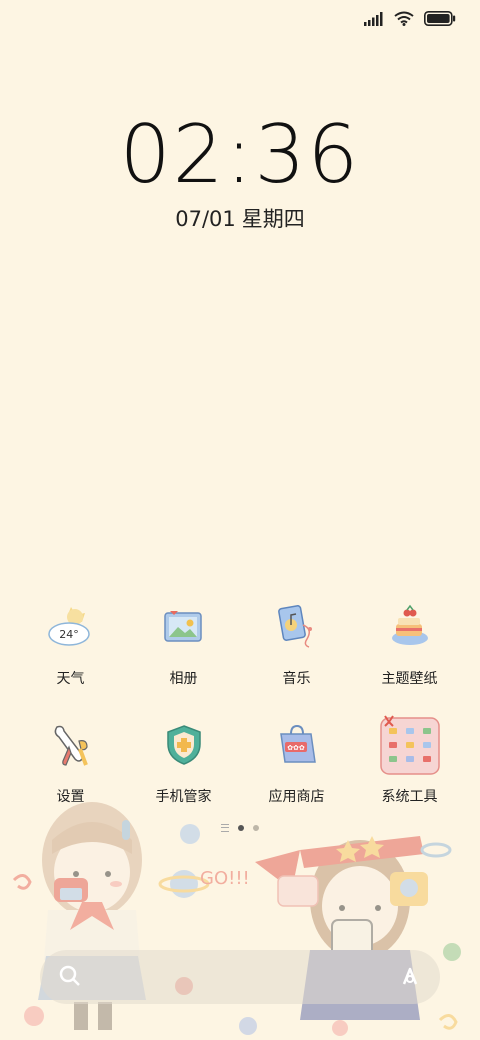 The width and height of the screenshot is (480, 1040). Describe the element at coordinates (240, 154) in the screenshot. I see `lockscreen-clock: 02:36` at that location.